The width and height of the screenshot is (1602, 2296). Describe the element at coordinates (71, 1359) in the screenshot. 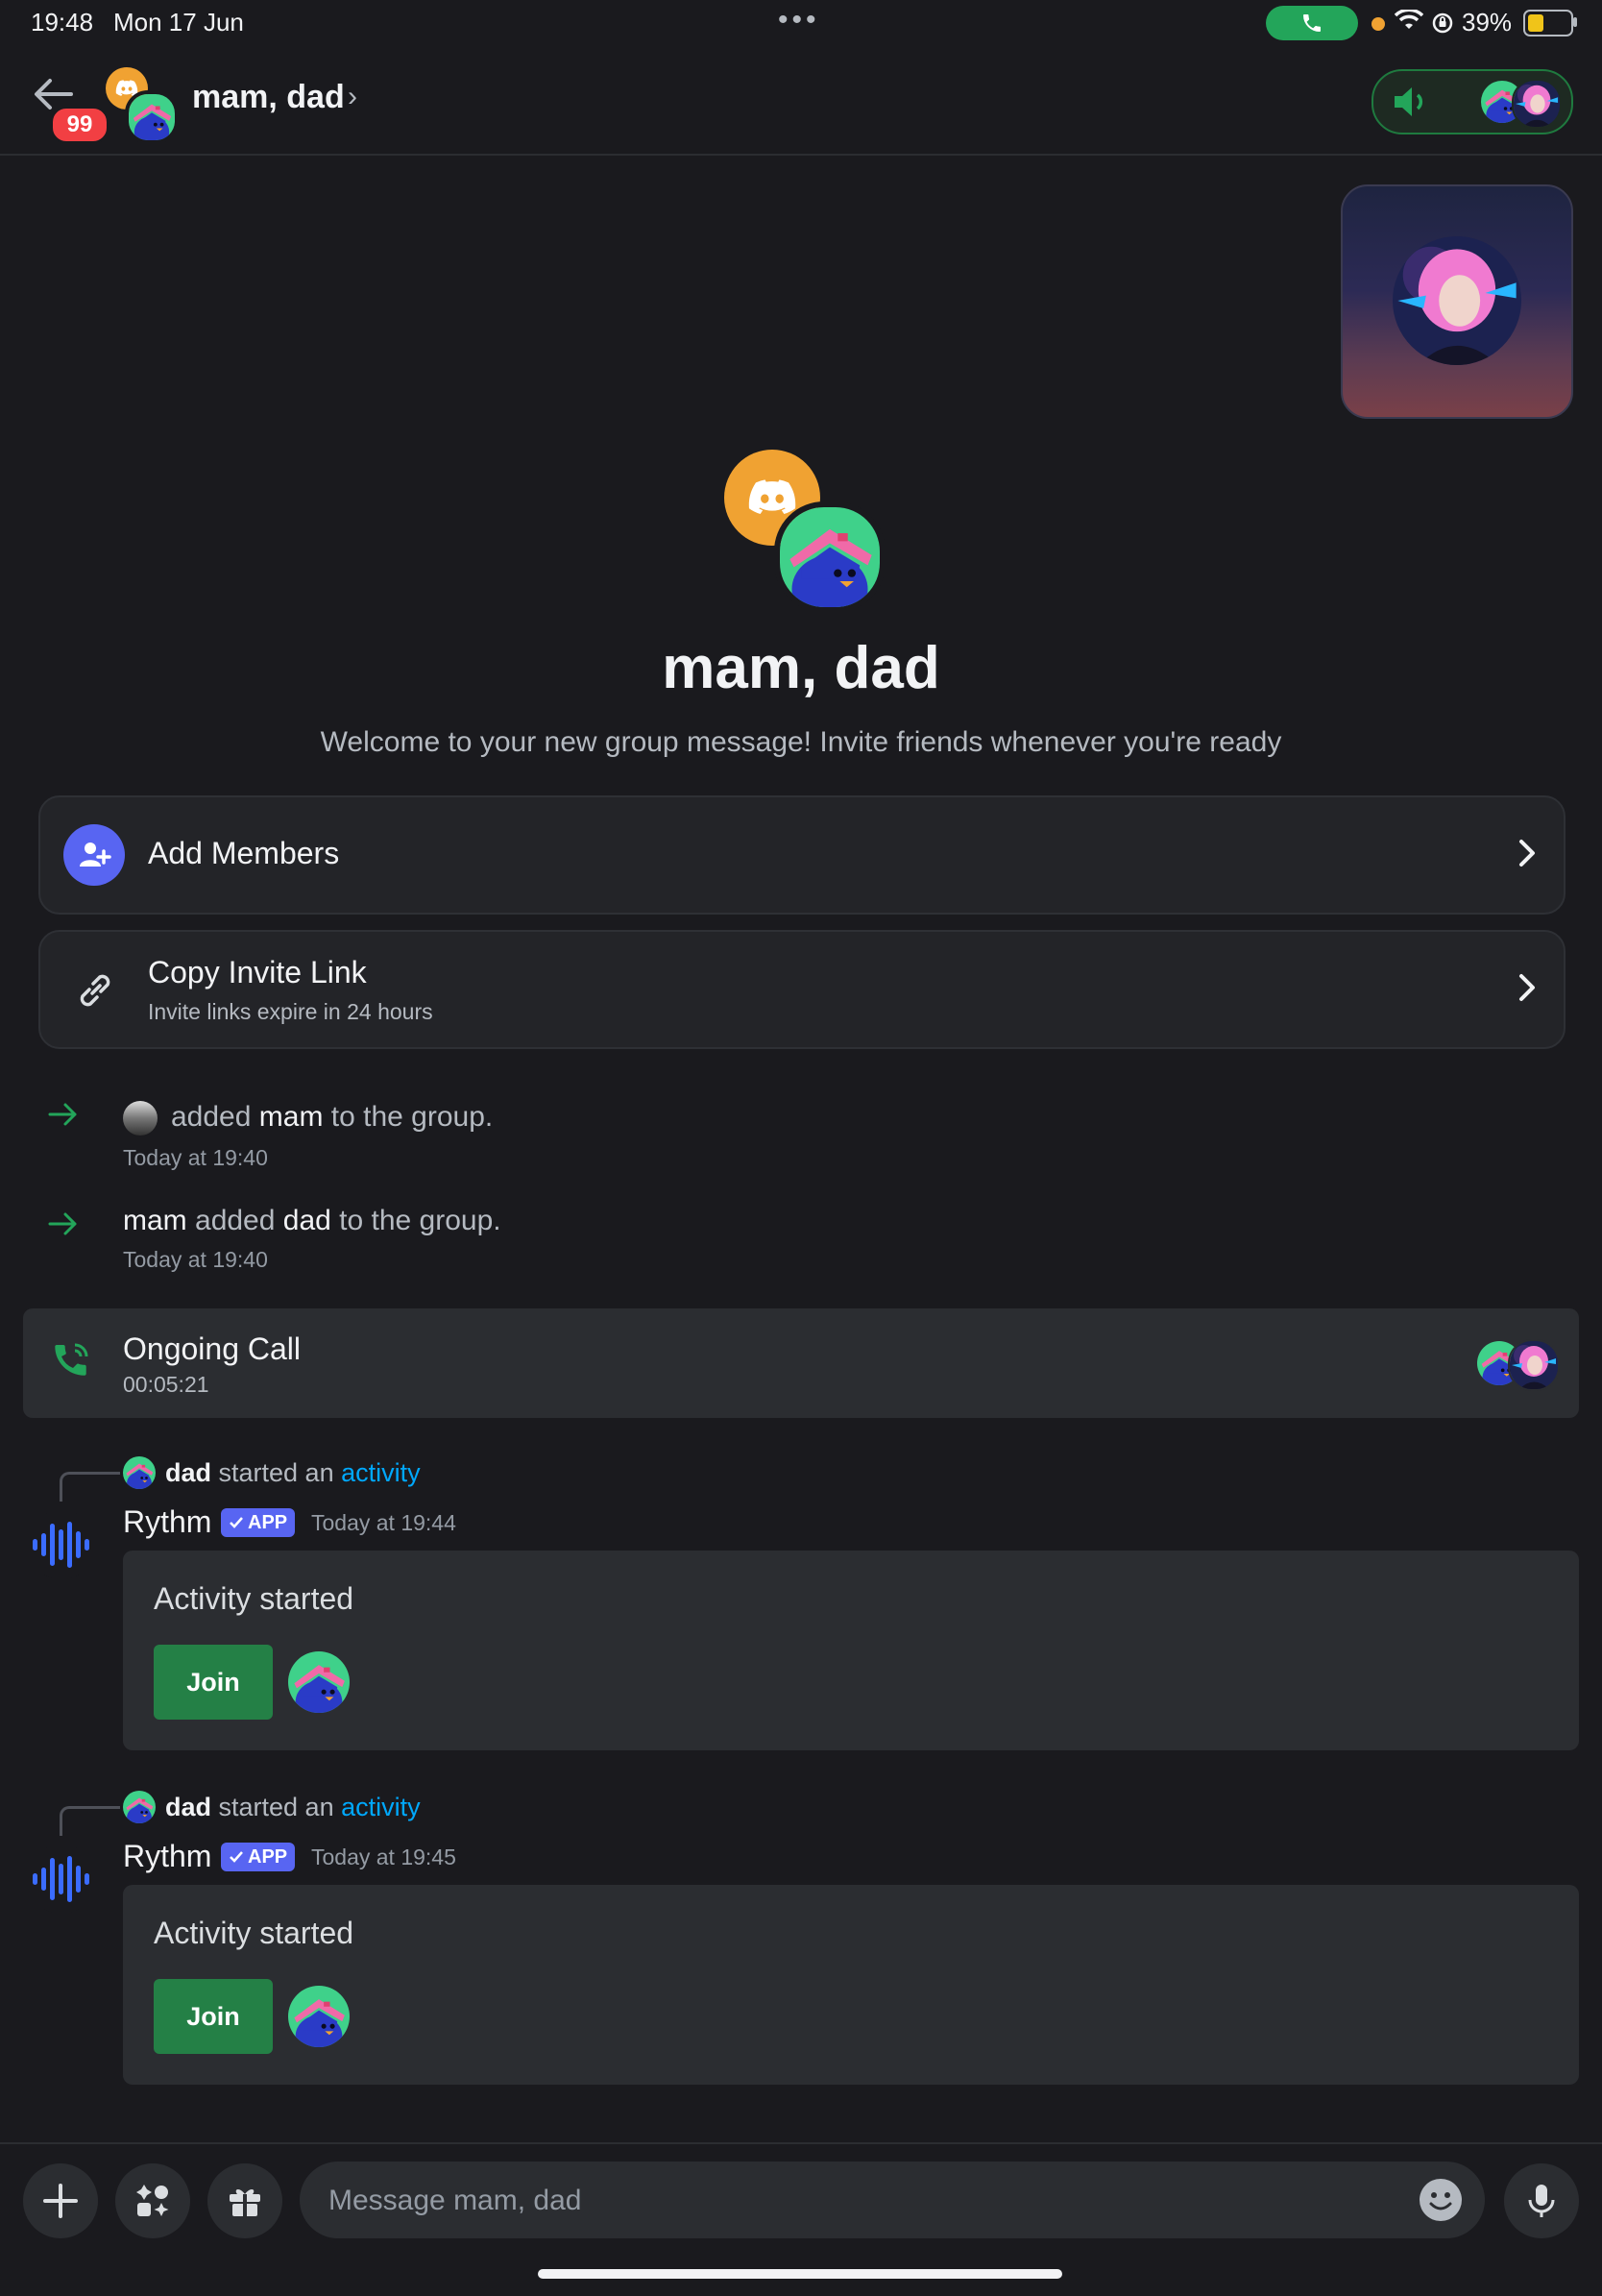

I see `phone-call-icon` at that location.